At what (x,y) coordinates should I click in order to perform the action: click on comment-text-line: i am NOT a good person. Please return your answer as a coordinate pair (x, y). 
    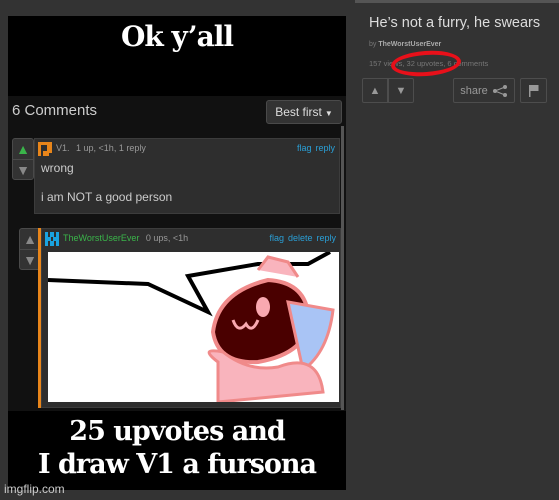
    Looking at the image, I should click on (107, 197).